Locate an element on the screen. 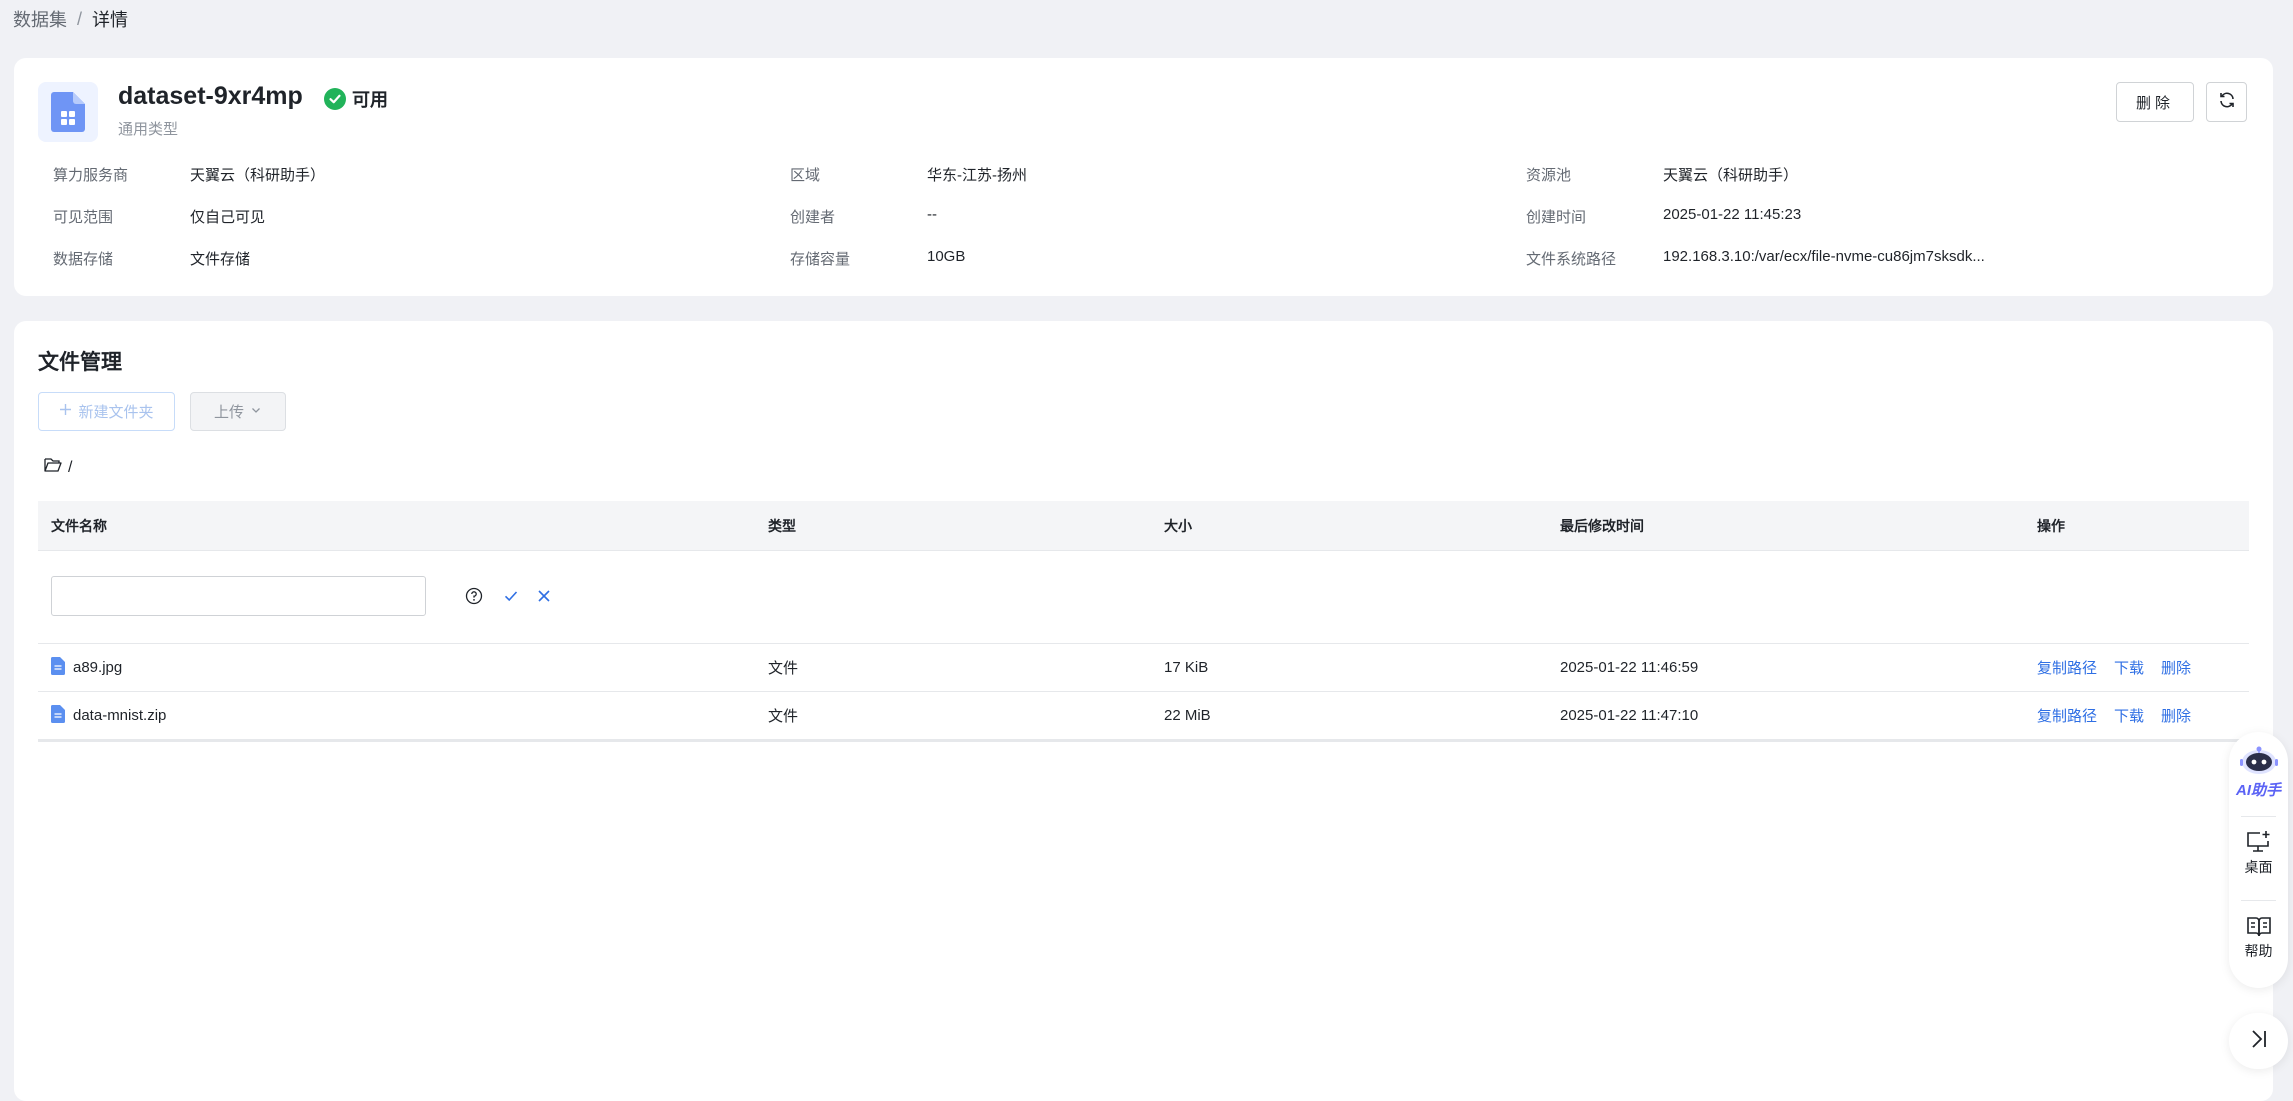 This screenshot has width=2293, height=1101. help-circle-icon is located at coordinates (474, 596).